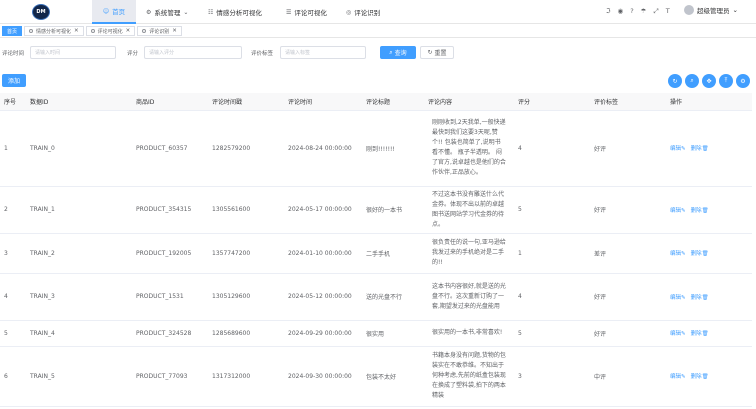  I want to click on tag-filter-label: 评价标签, so click(262, 54).